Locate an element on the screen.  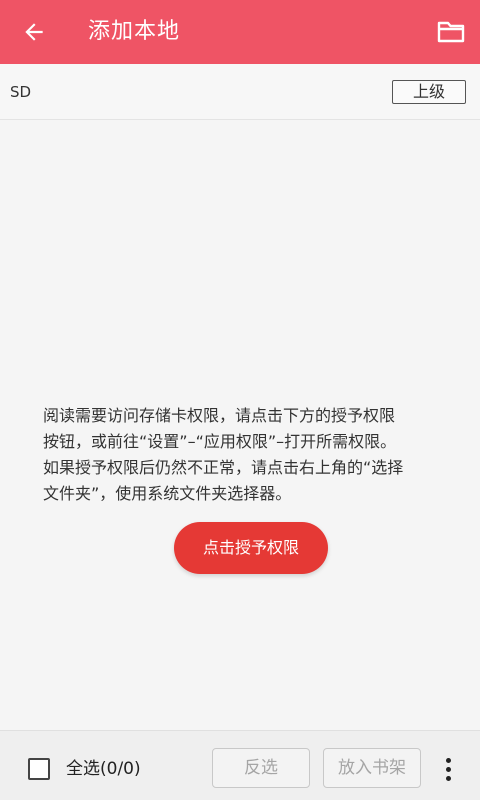
back-button is located at coordinates (34, 32).